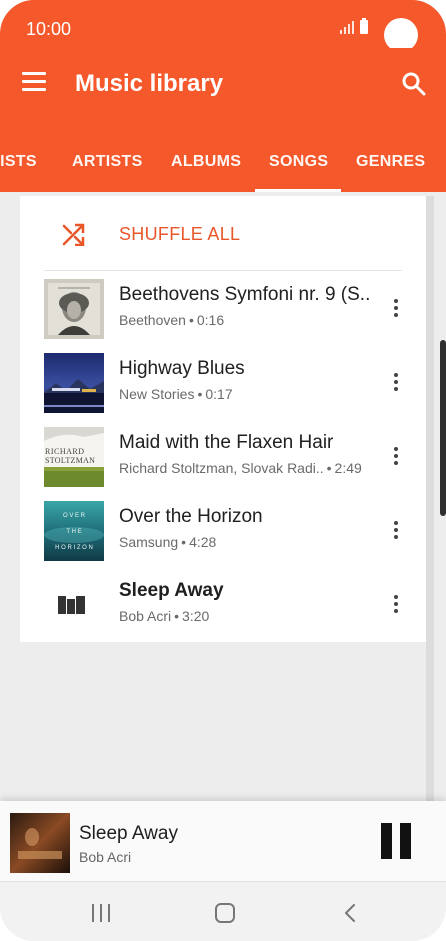  I want to click on shuffle-all-button: SHUFFLE ALL, so click(223, 233).